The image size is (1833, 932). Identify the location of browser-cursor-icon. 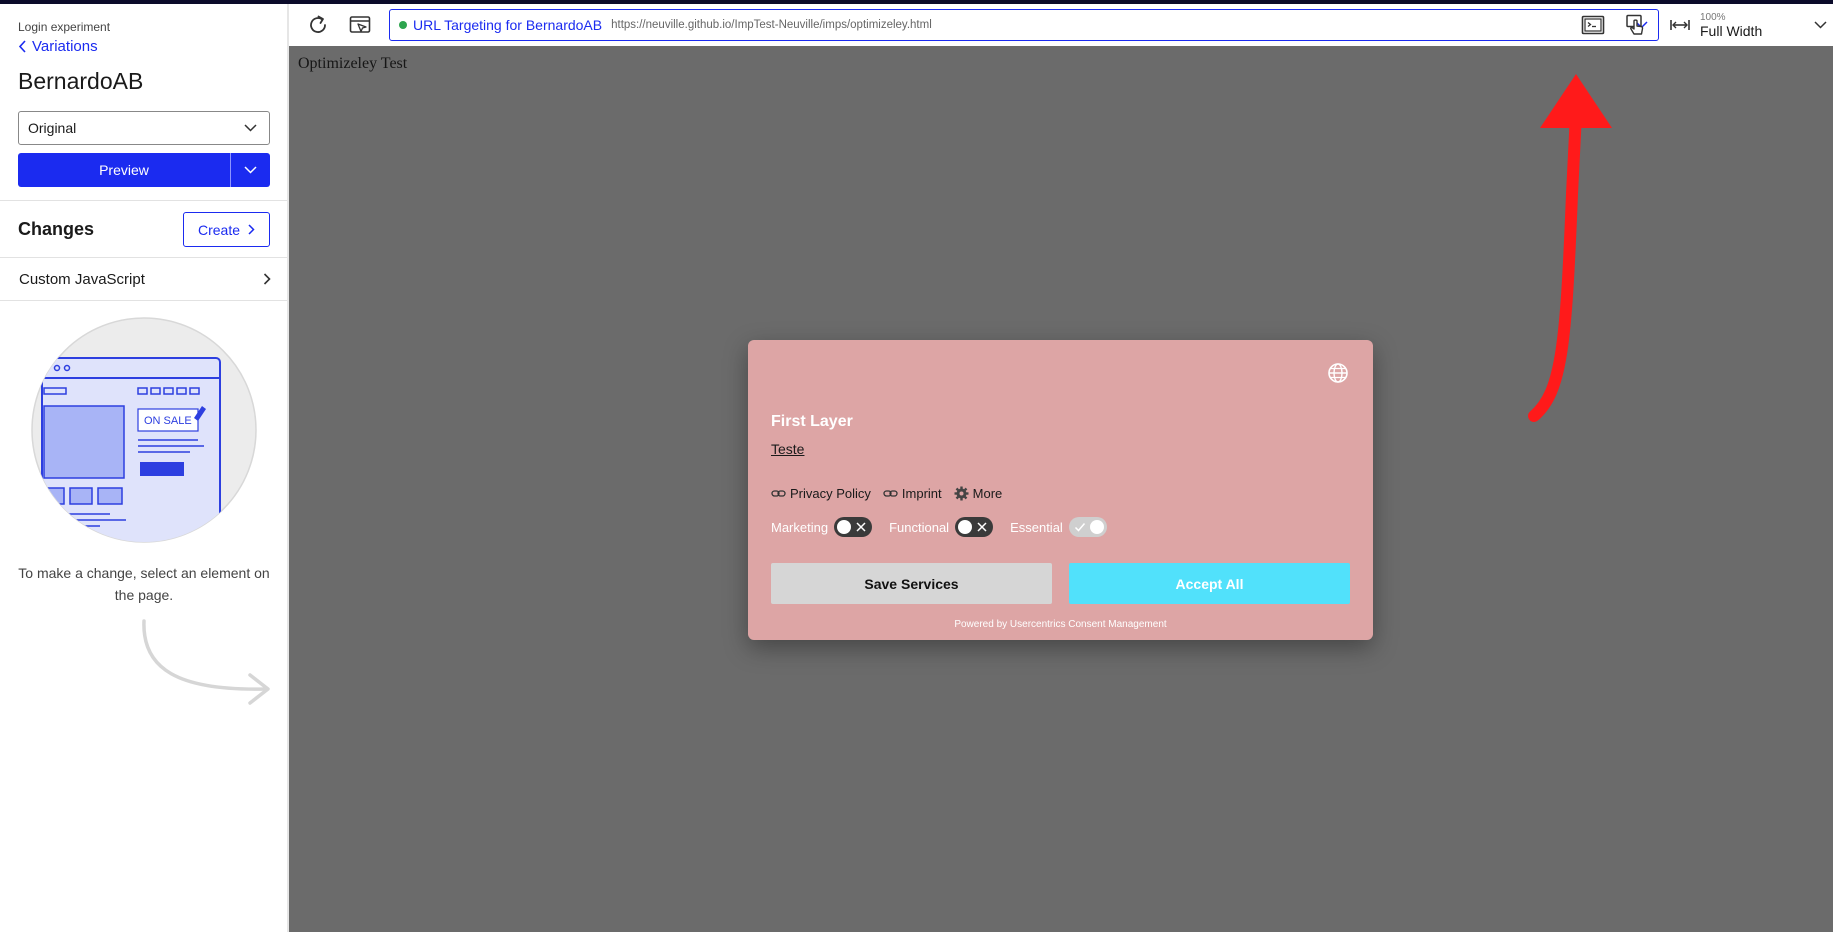
(360, 24).